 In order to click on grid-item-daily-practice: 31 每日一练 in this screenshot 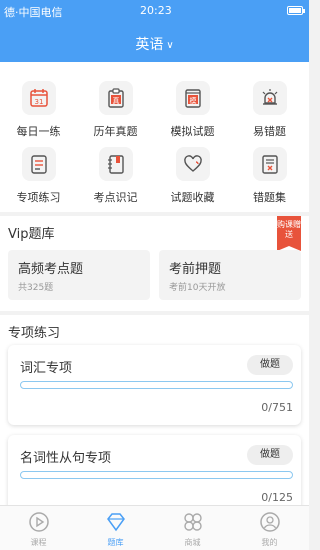, I will do `click(38, 110)`.